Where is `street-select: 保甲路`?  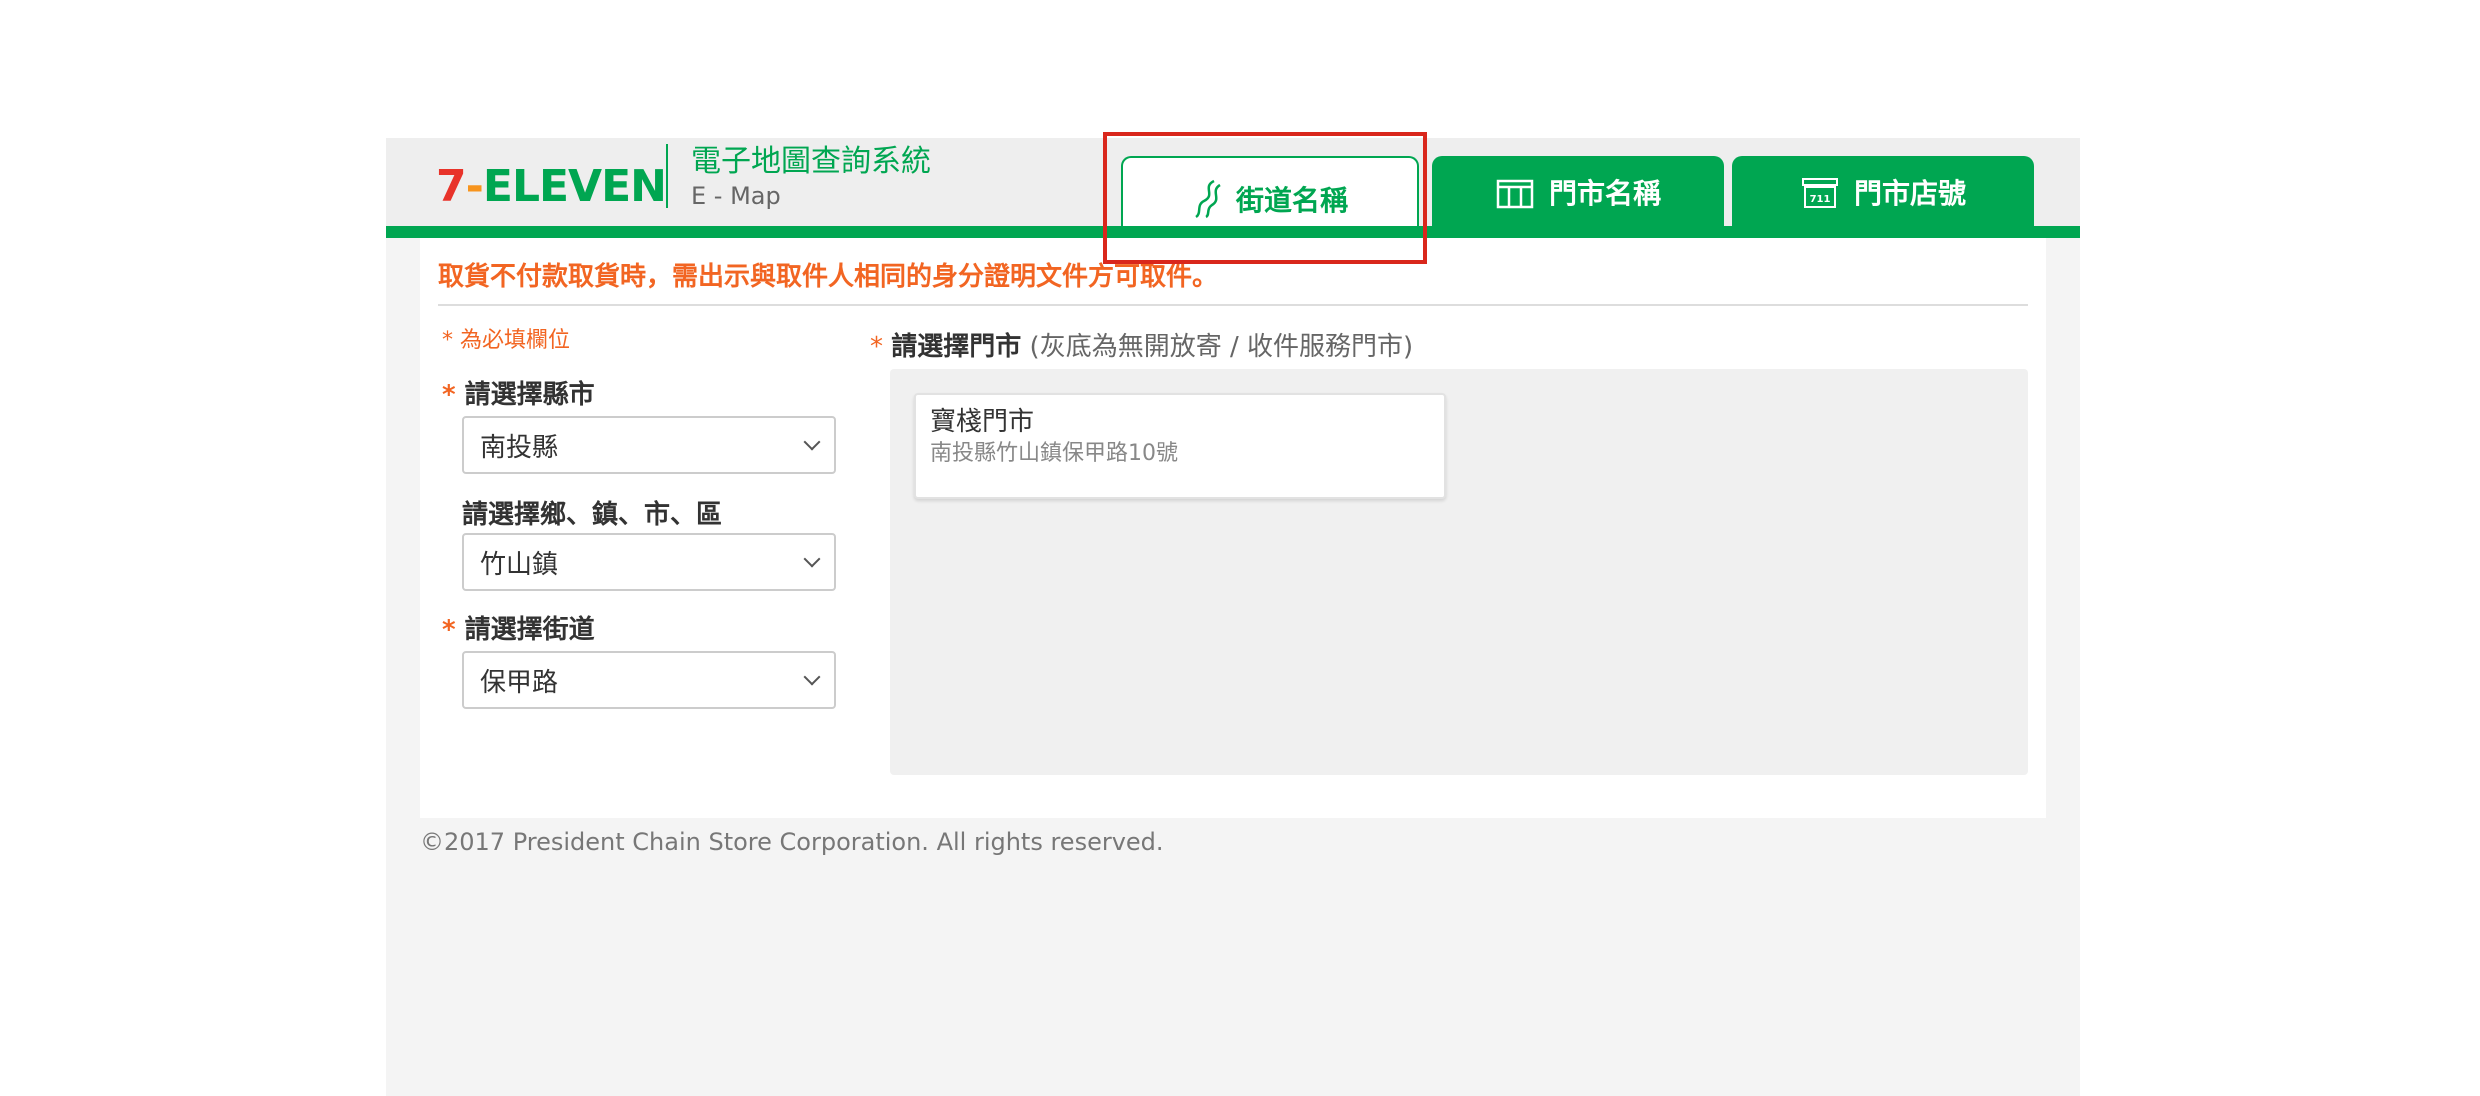
street-select: 保甲路 is located at coordinates (649, 680).